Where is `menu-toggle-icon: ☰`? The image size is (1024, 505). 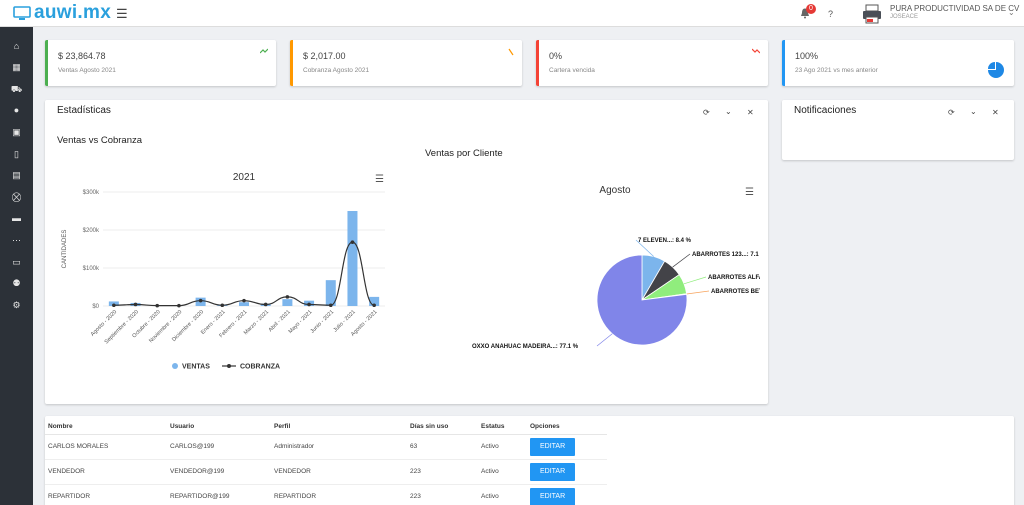
menu-toggle-icon: ☰ is located at coordinates (122, 14).